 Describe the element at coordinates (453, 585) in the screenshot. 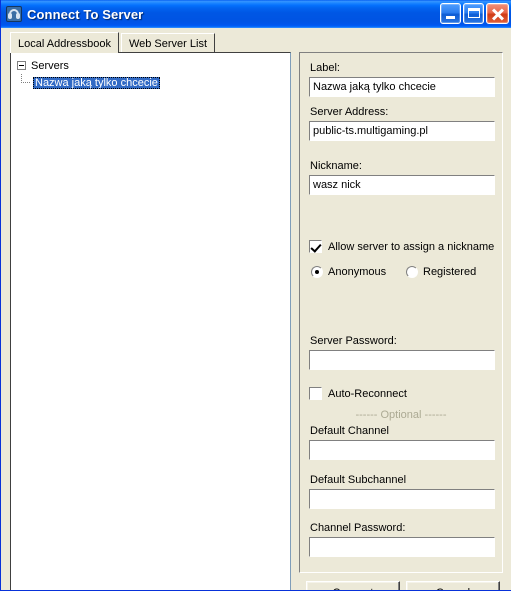

I see `cancel-button: Cancel` at that location.